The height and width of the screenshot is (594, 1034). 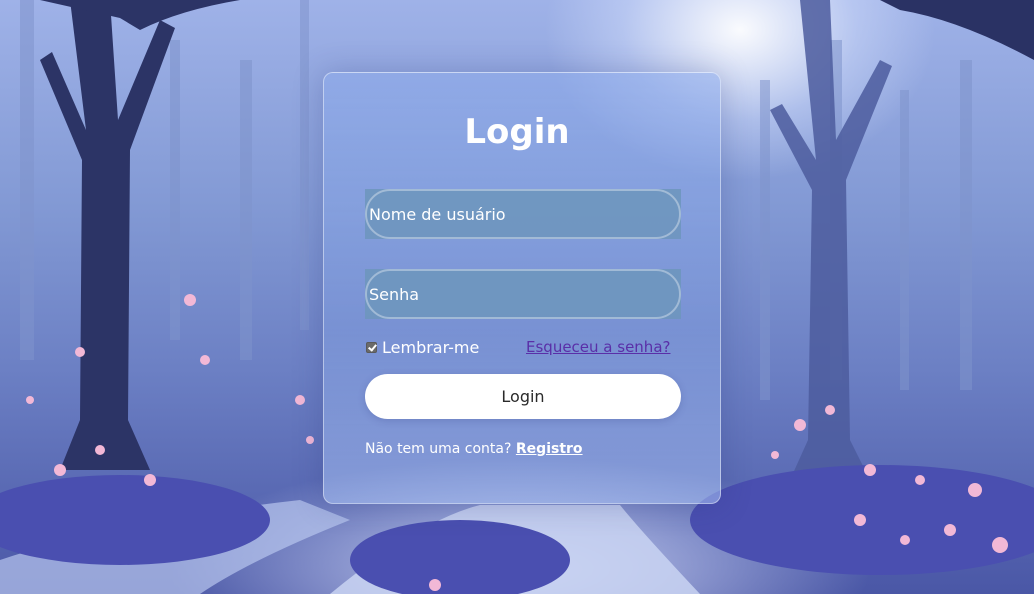 I want to click on password-field-wrapper, so click(x=523, y=294).